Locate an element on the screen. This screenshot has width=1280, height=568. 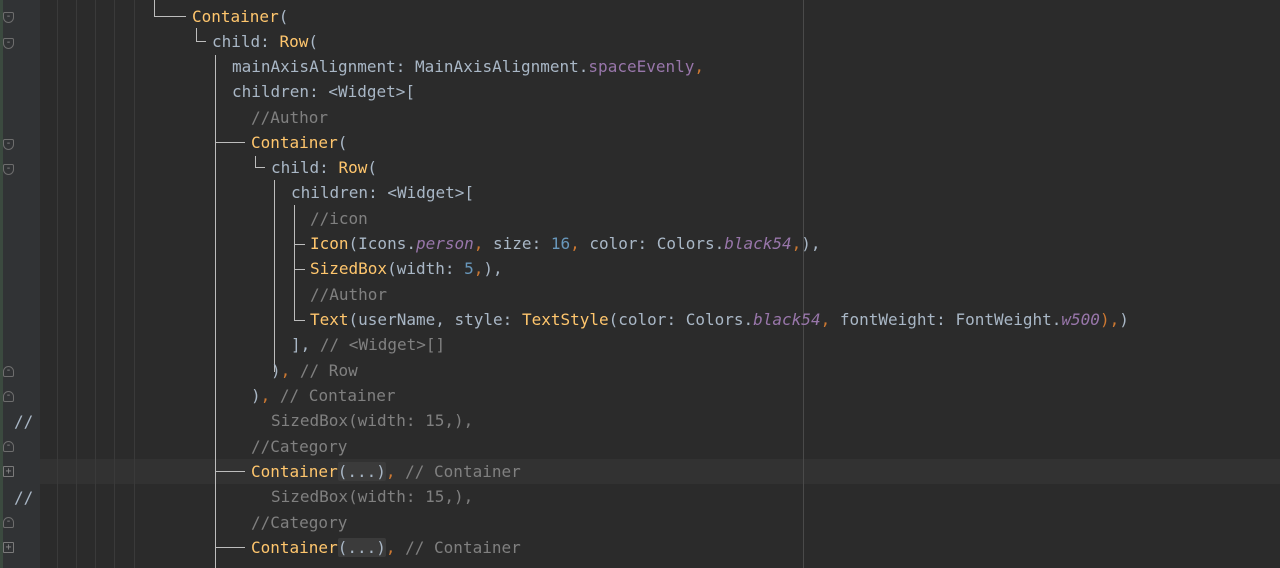
code-token: // Row is located at coordinates (328, 370).